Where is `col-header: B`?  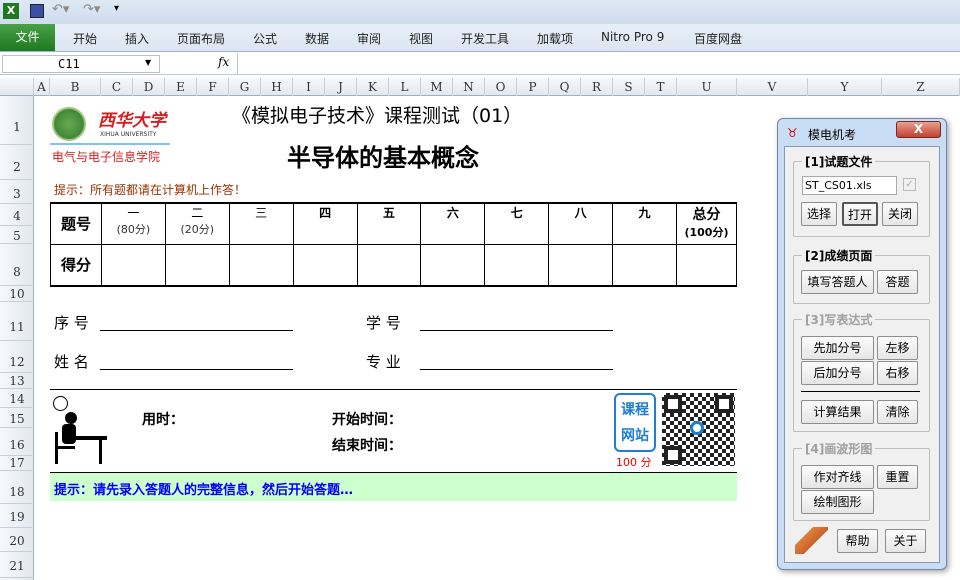
col-header: B is located at coordinates (75, 87).